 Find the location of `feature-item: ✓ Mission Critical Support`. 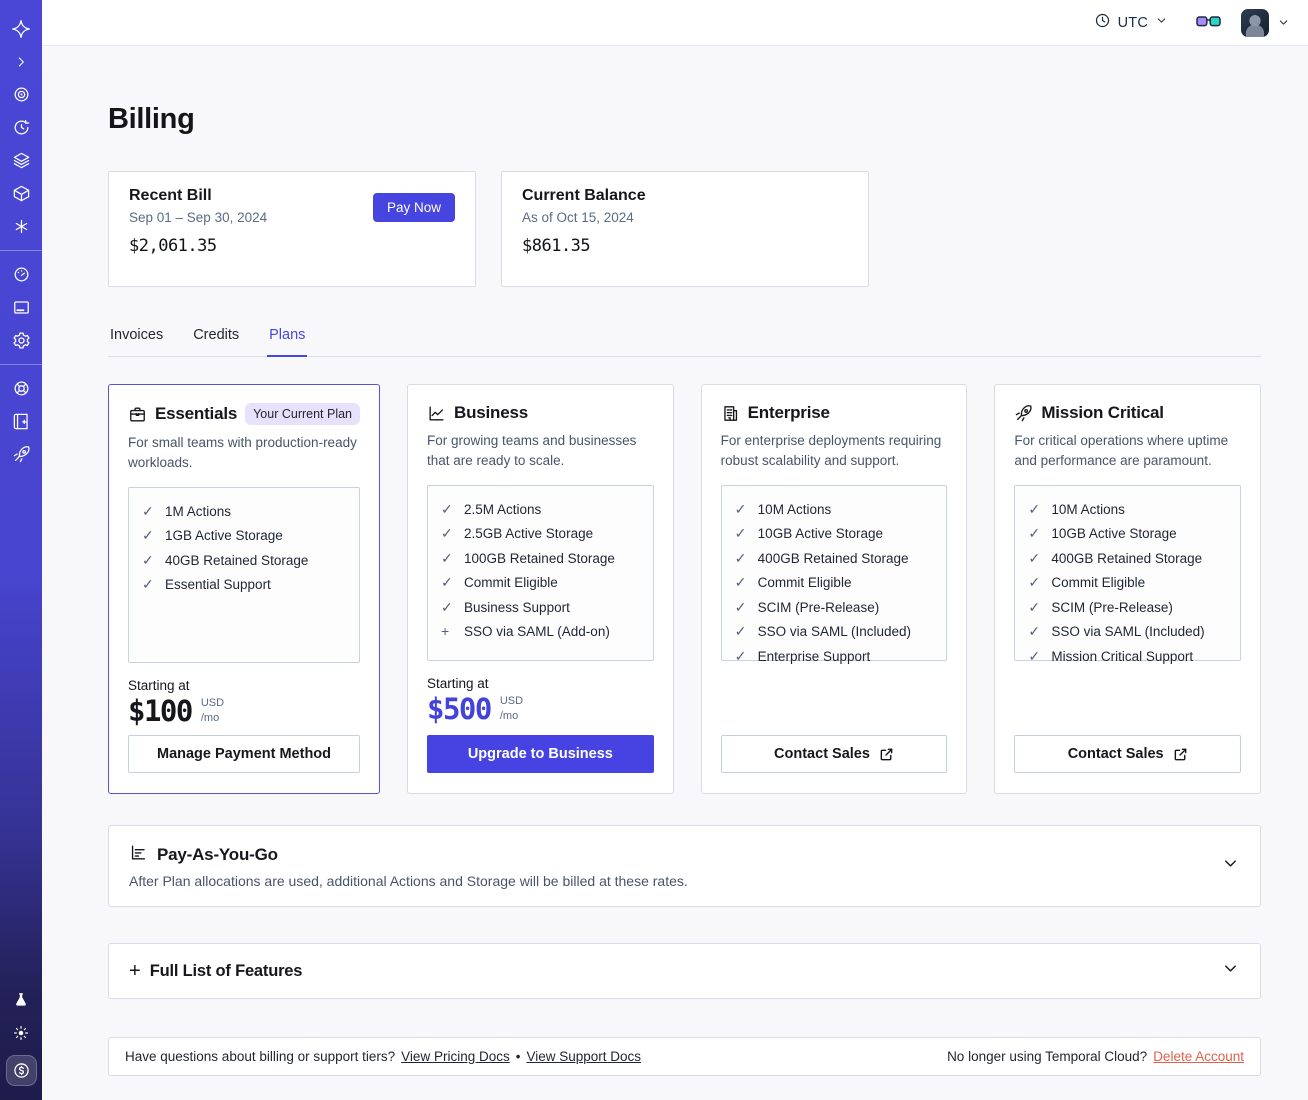

feature-item: ✓ Mission Critical Support is located at coordinates (1127, 656).